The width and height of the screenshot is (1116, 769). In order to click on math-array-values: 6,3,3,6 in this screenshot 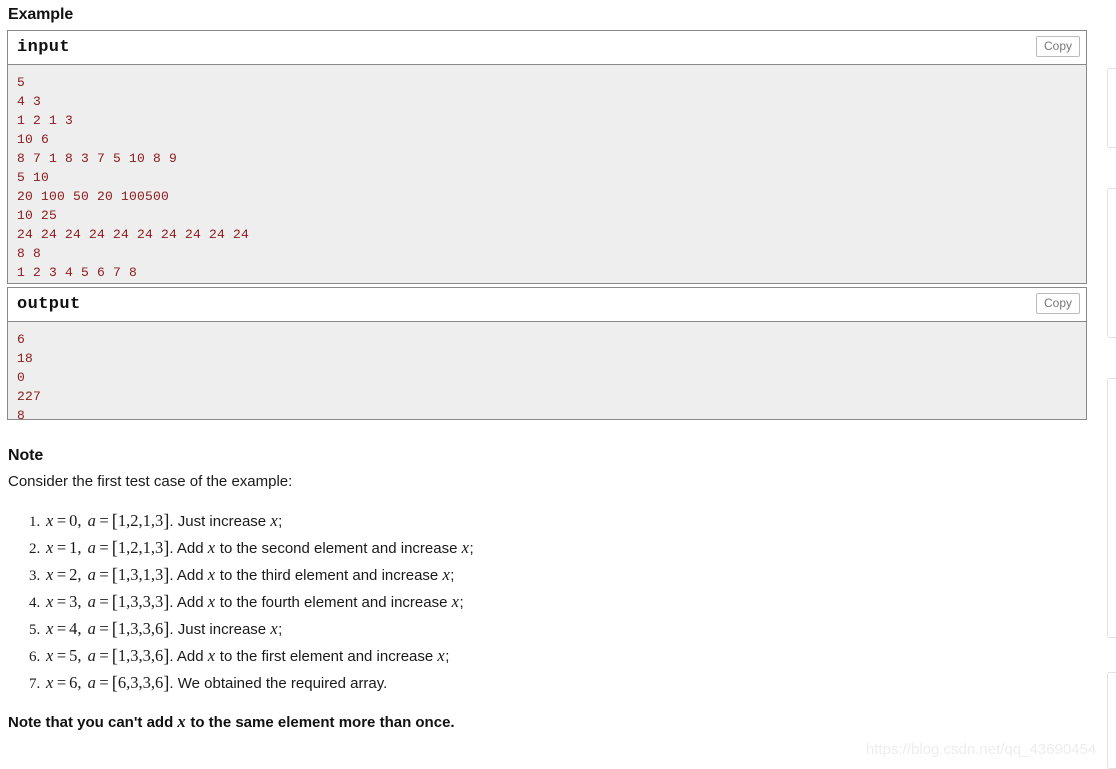, I will do `click(140, 682)`.